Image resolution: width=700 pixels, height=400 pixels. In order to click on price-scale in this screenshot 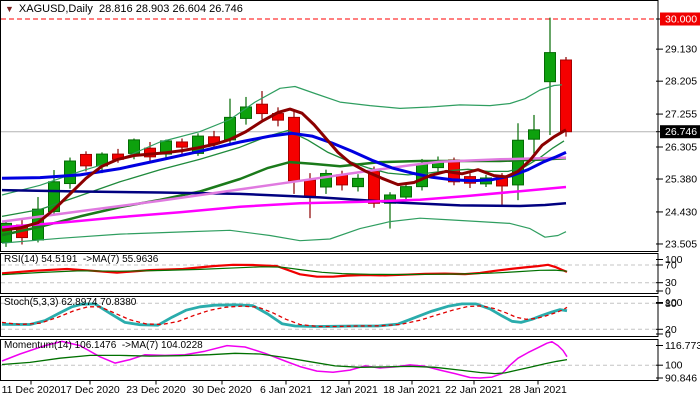, I will do `click(679, 190)`.